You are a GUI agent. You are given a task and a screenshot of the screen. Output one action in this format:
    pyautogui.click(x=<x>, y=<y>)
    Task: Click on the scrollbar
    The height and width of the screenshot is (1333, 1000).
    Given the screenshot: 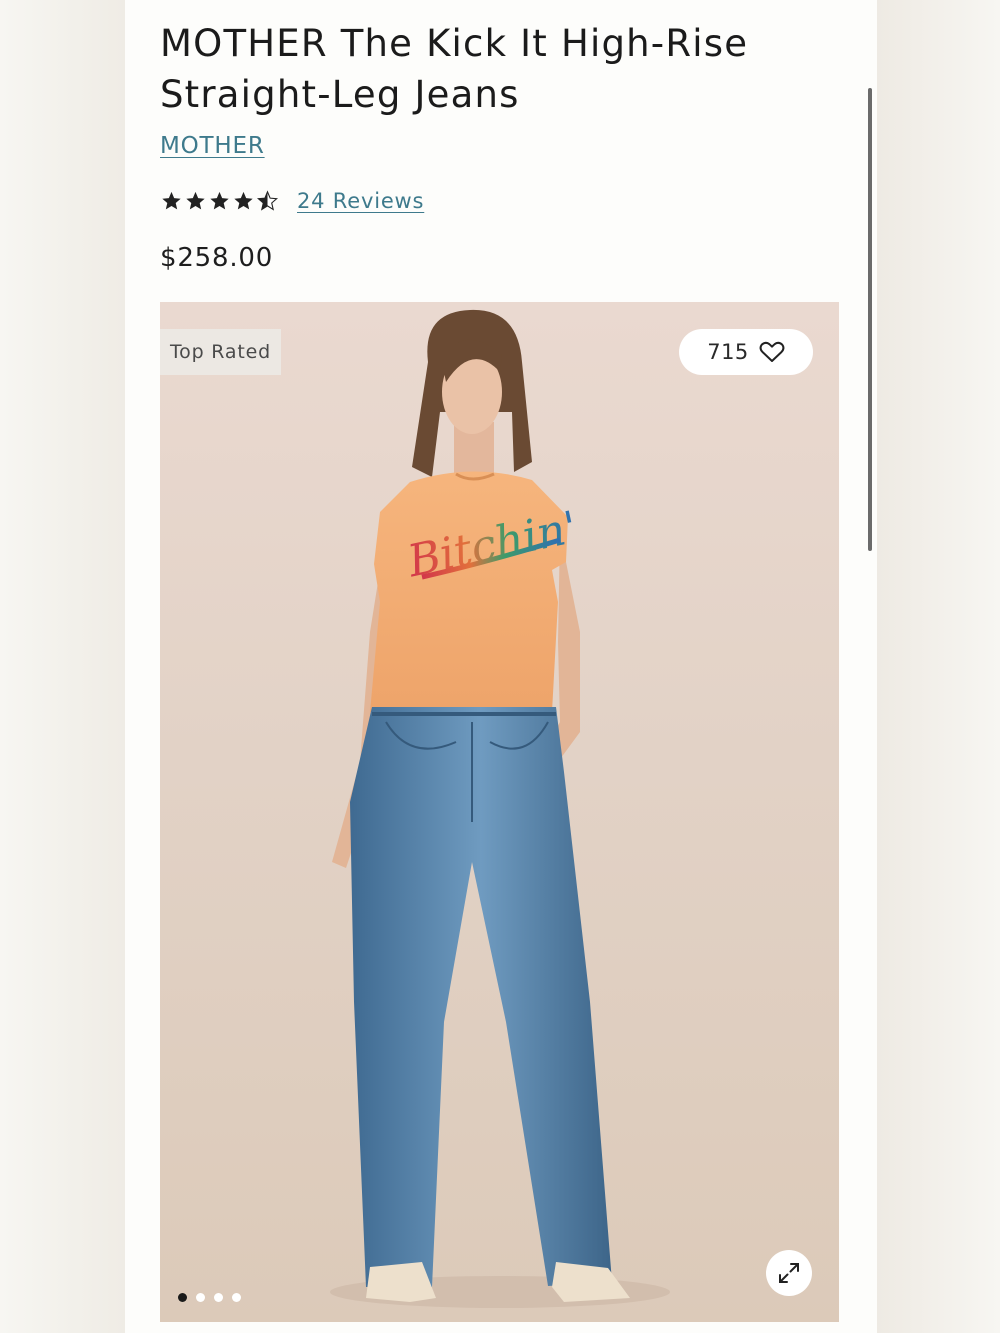 What is the action you would take?
    pyautogui.click(x=870, y=319)
    